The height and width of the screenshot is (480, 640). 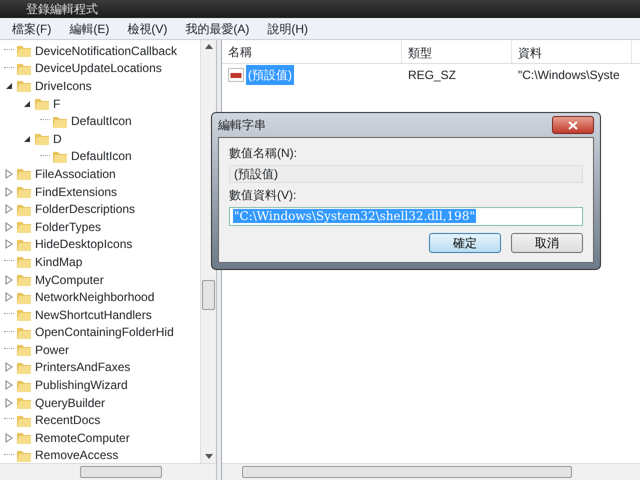 I want to click on table-cell-text: "C:\Windows\Syste, so click(x=569, y=75).